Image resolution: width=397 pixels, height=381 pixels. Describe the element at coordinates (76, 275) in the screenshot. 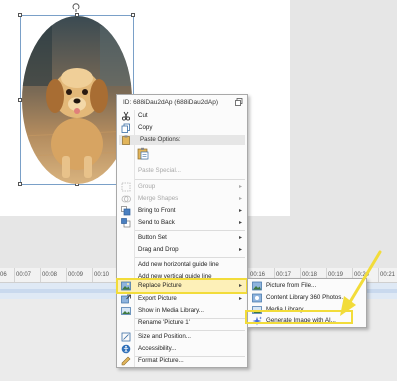

I see `timeline-tick: 00:09` at that location.